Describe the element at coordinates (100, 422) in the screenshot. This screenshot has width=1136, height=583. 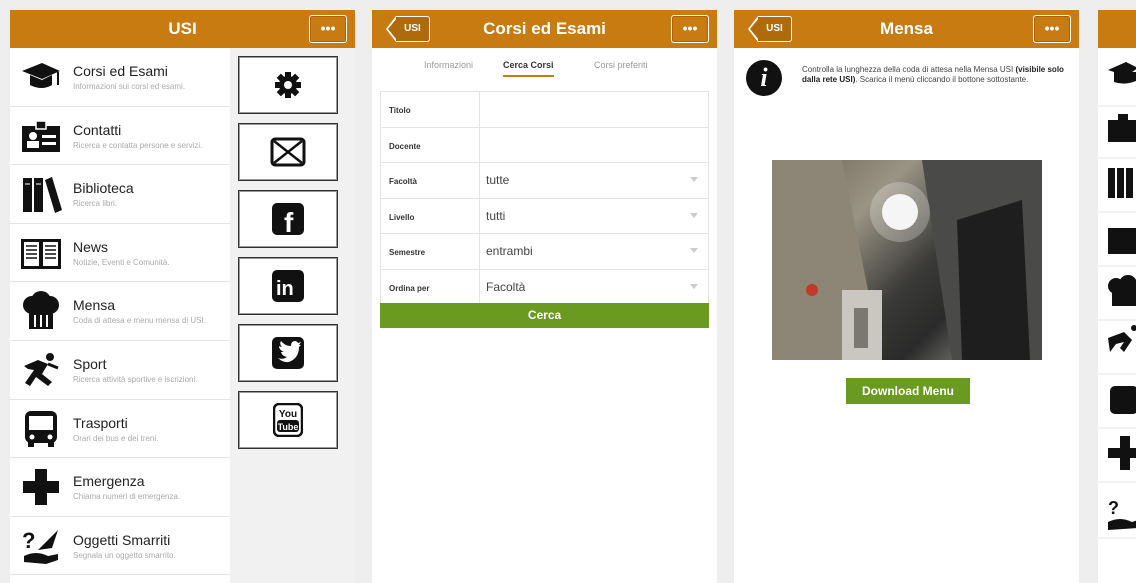
I see `menu-item-label: Trasporti` at that location.